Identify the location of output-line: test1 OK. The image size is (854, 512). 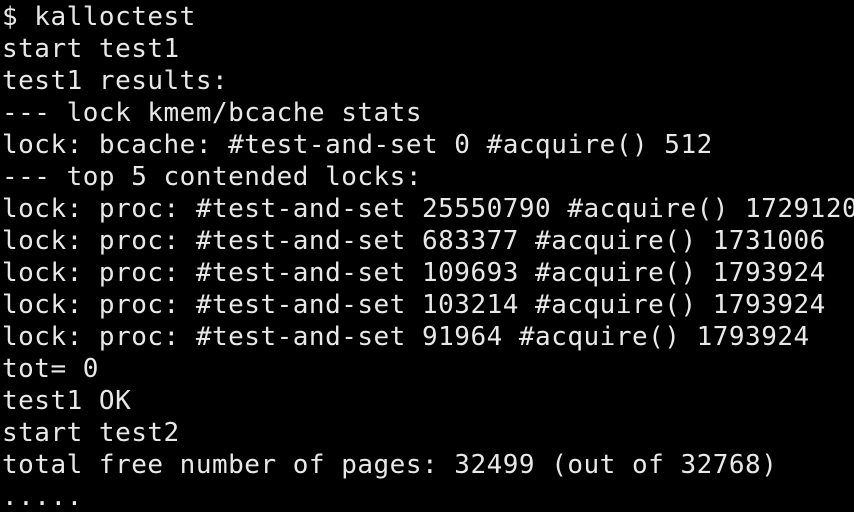
(67, 401).